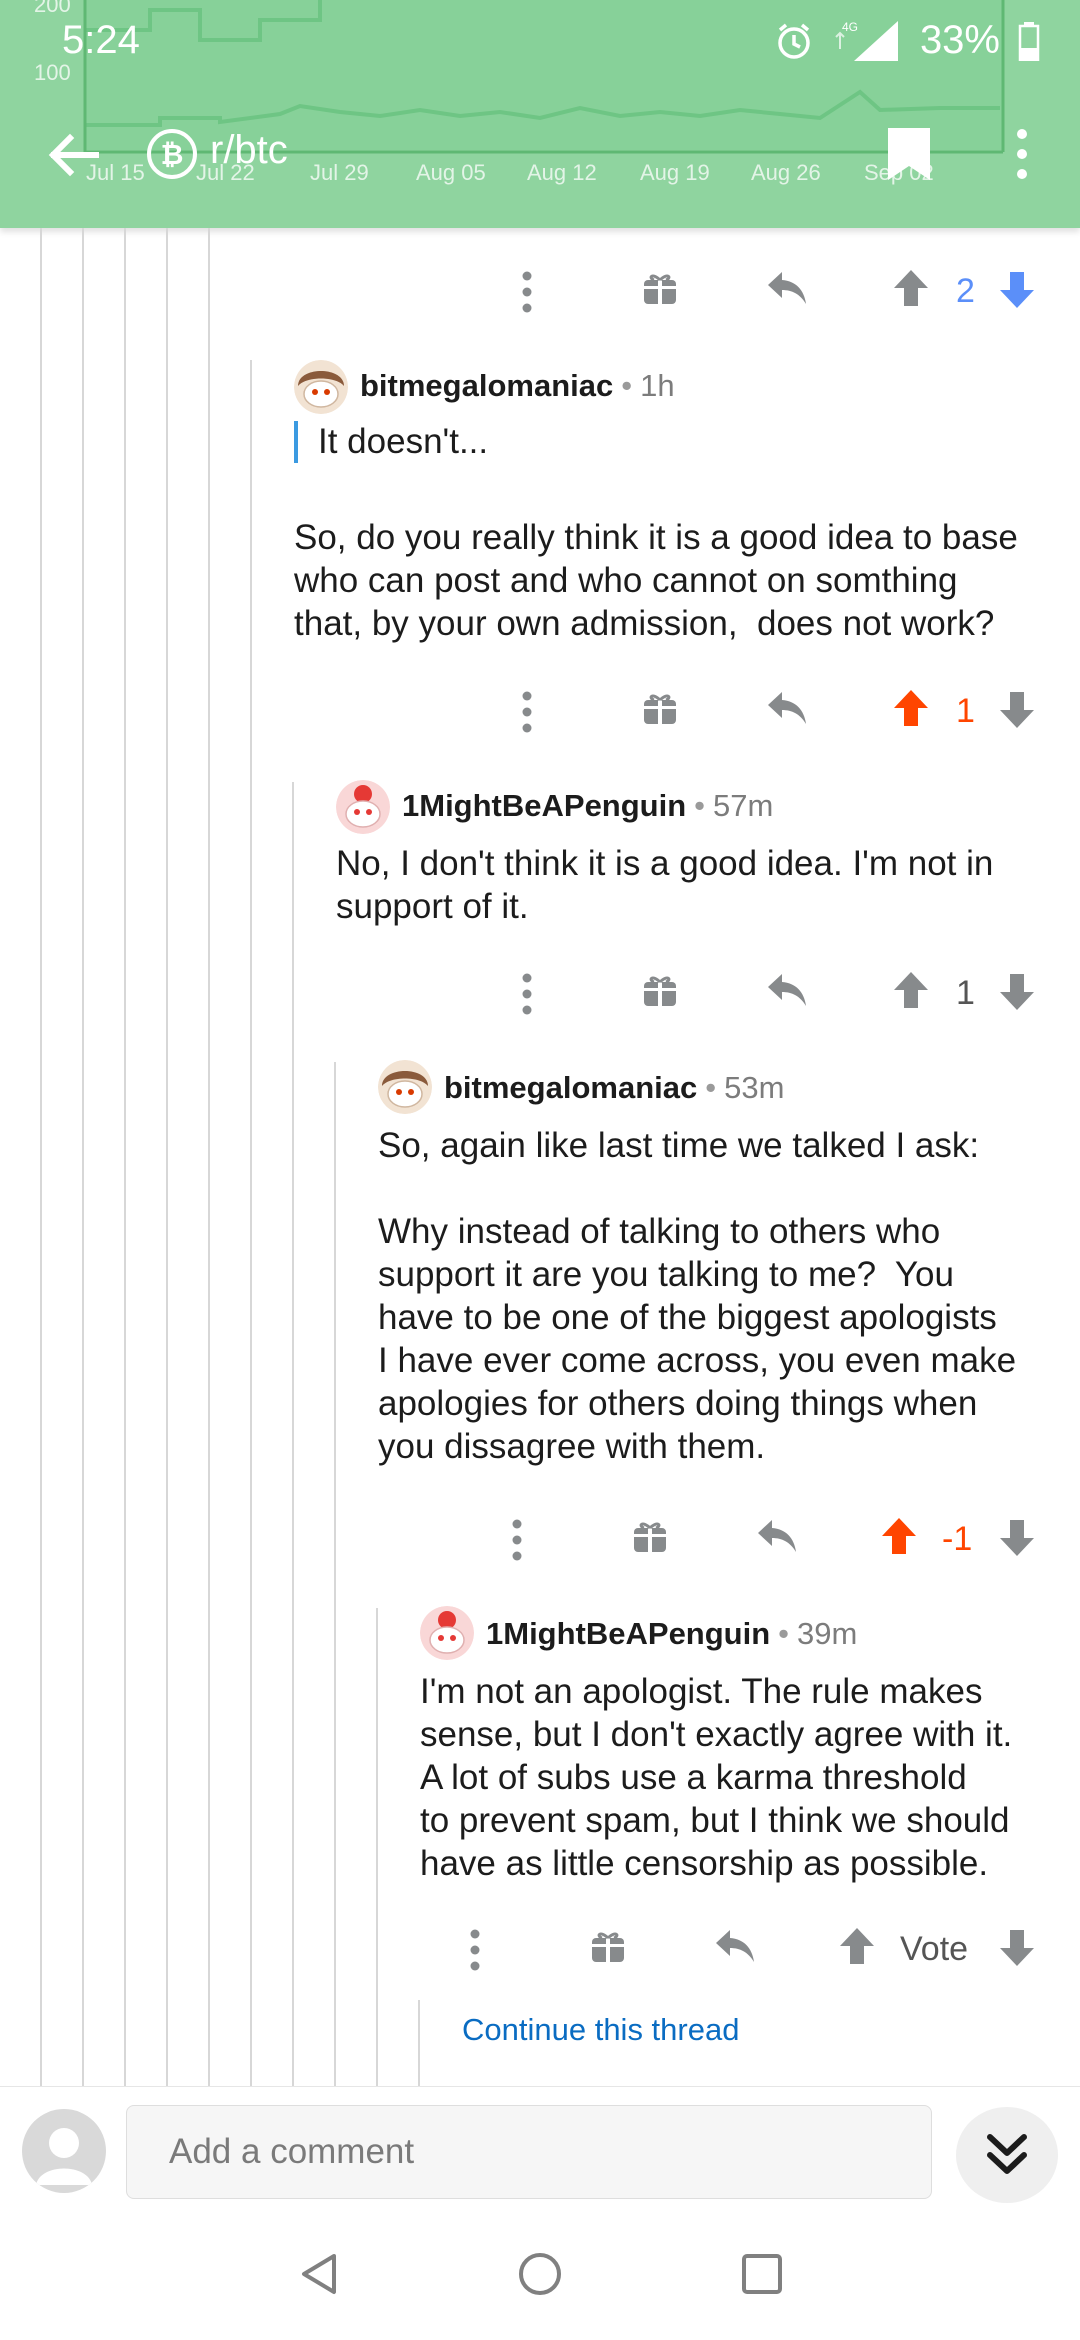 The width and height of the screenshot is (1080, 2340). I want to click on chart-x-label: Aug 05, so click(451, 172).